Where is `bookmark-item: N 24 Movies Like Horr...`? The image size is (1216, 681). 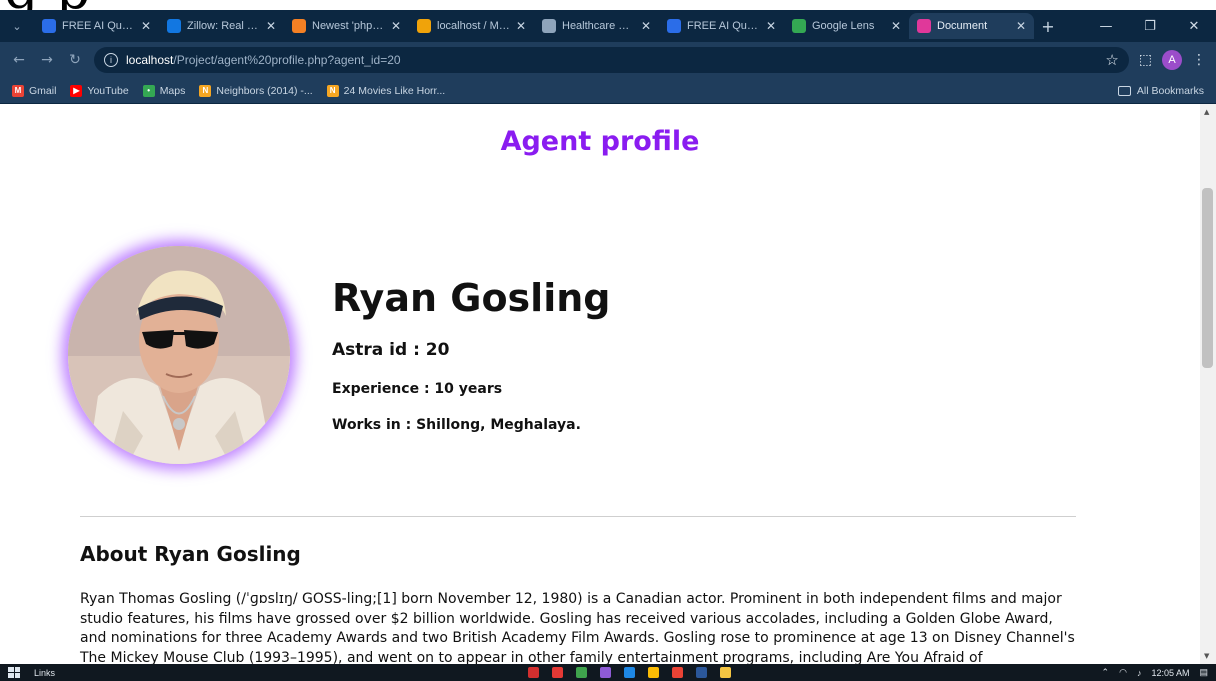 bookmark-item: N 24 Movies Like Horr... is located at coordinates (385, 90).